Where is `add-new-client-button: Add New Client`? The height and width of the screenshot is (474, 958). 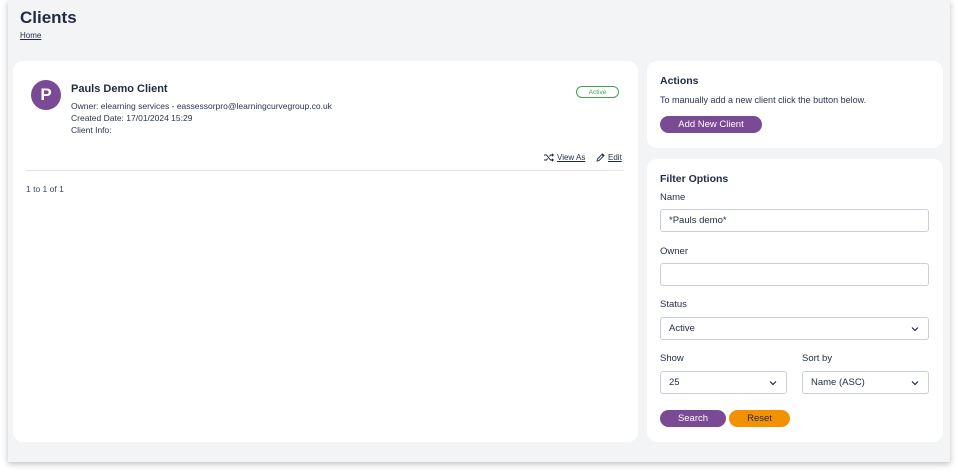
add-new-client-button: Add New Client is located at coordinates (711, 124).